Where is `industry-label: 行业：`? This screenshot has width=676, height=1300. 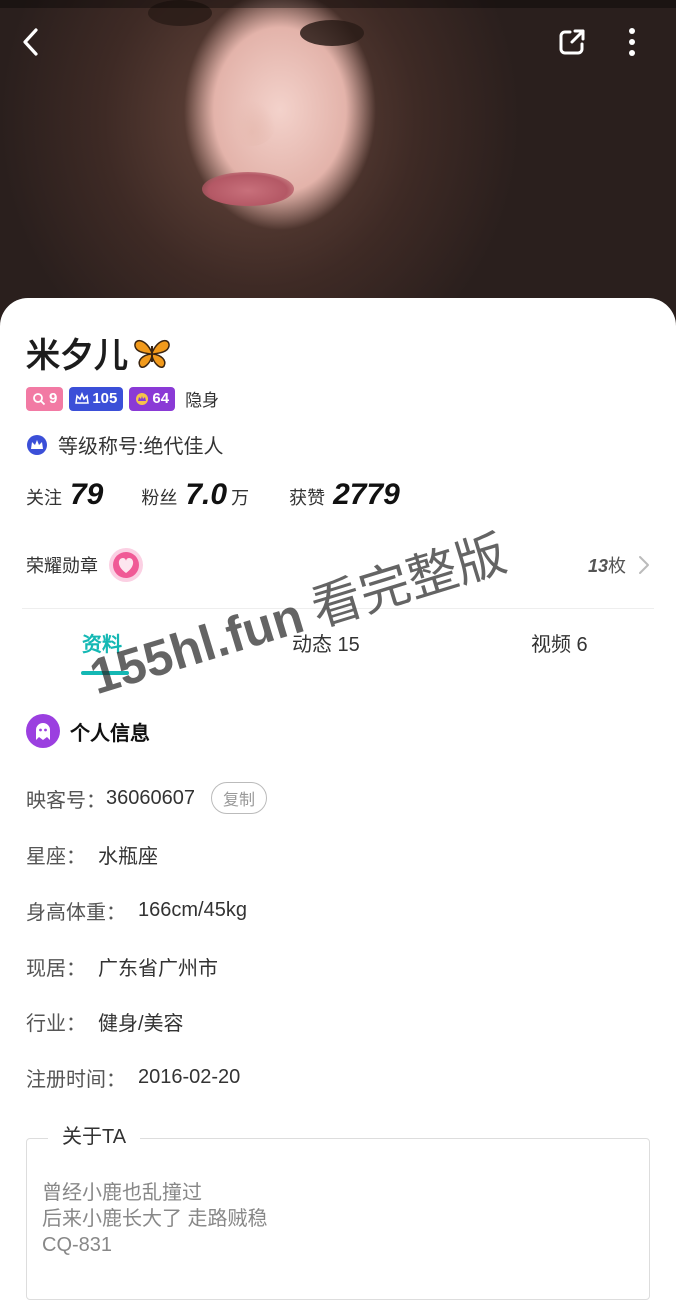 industry-label: 行业： is located at coordinates (56, 1024).